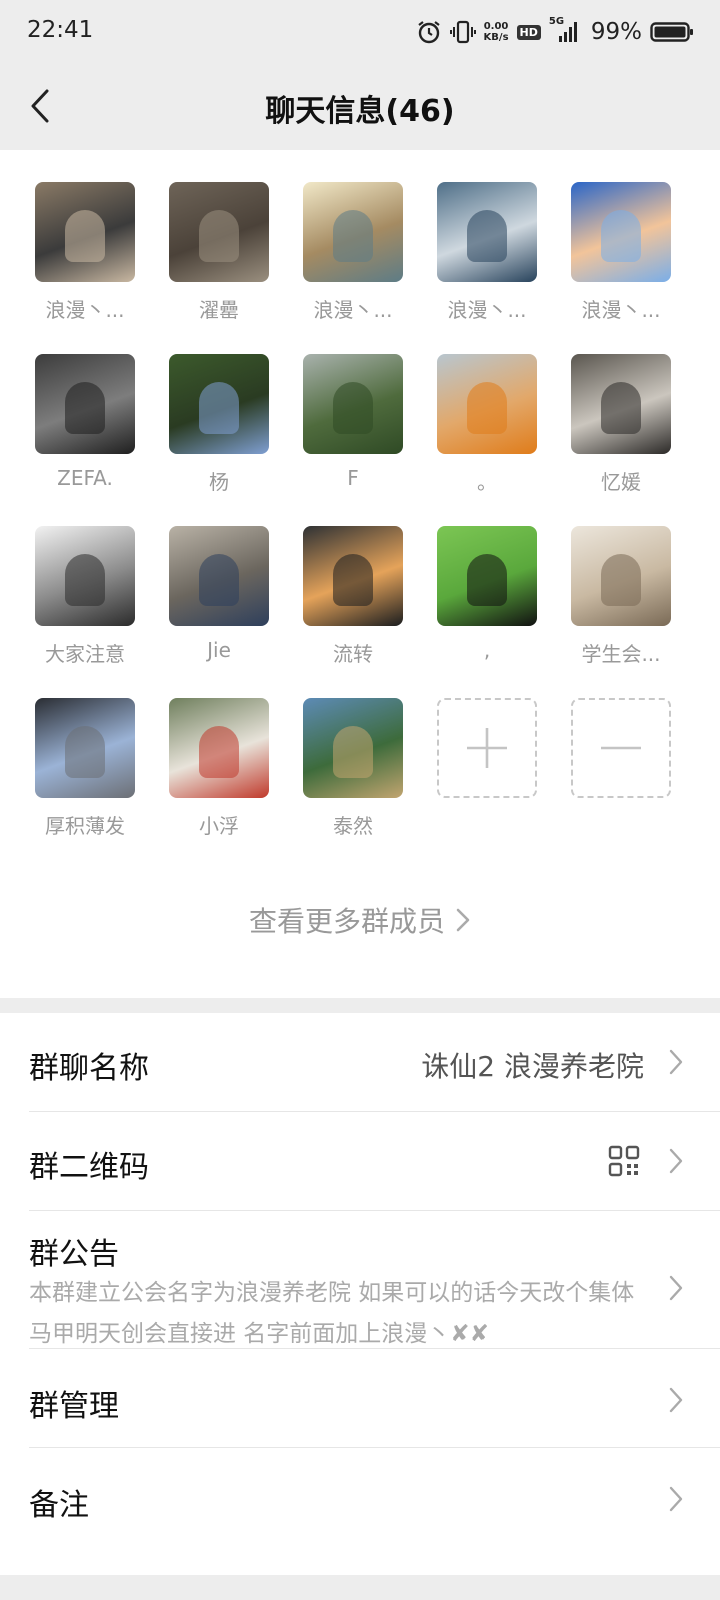 The width and height of the screenshot is (720, 1600). What do you see at coordinates (59, 1505) in the screenshot?
I see `remark-label: 备注` at bounding box center [59, 1505].